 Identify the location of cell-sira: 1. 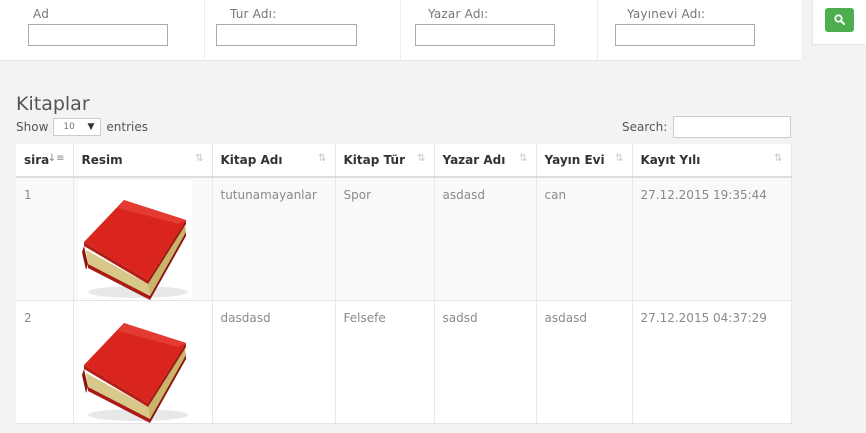
(45, 239).